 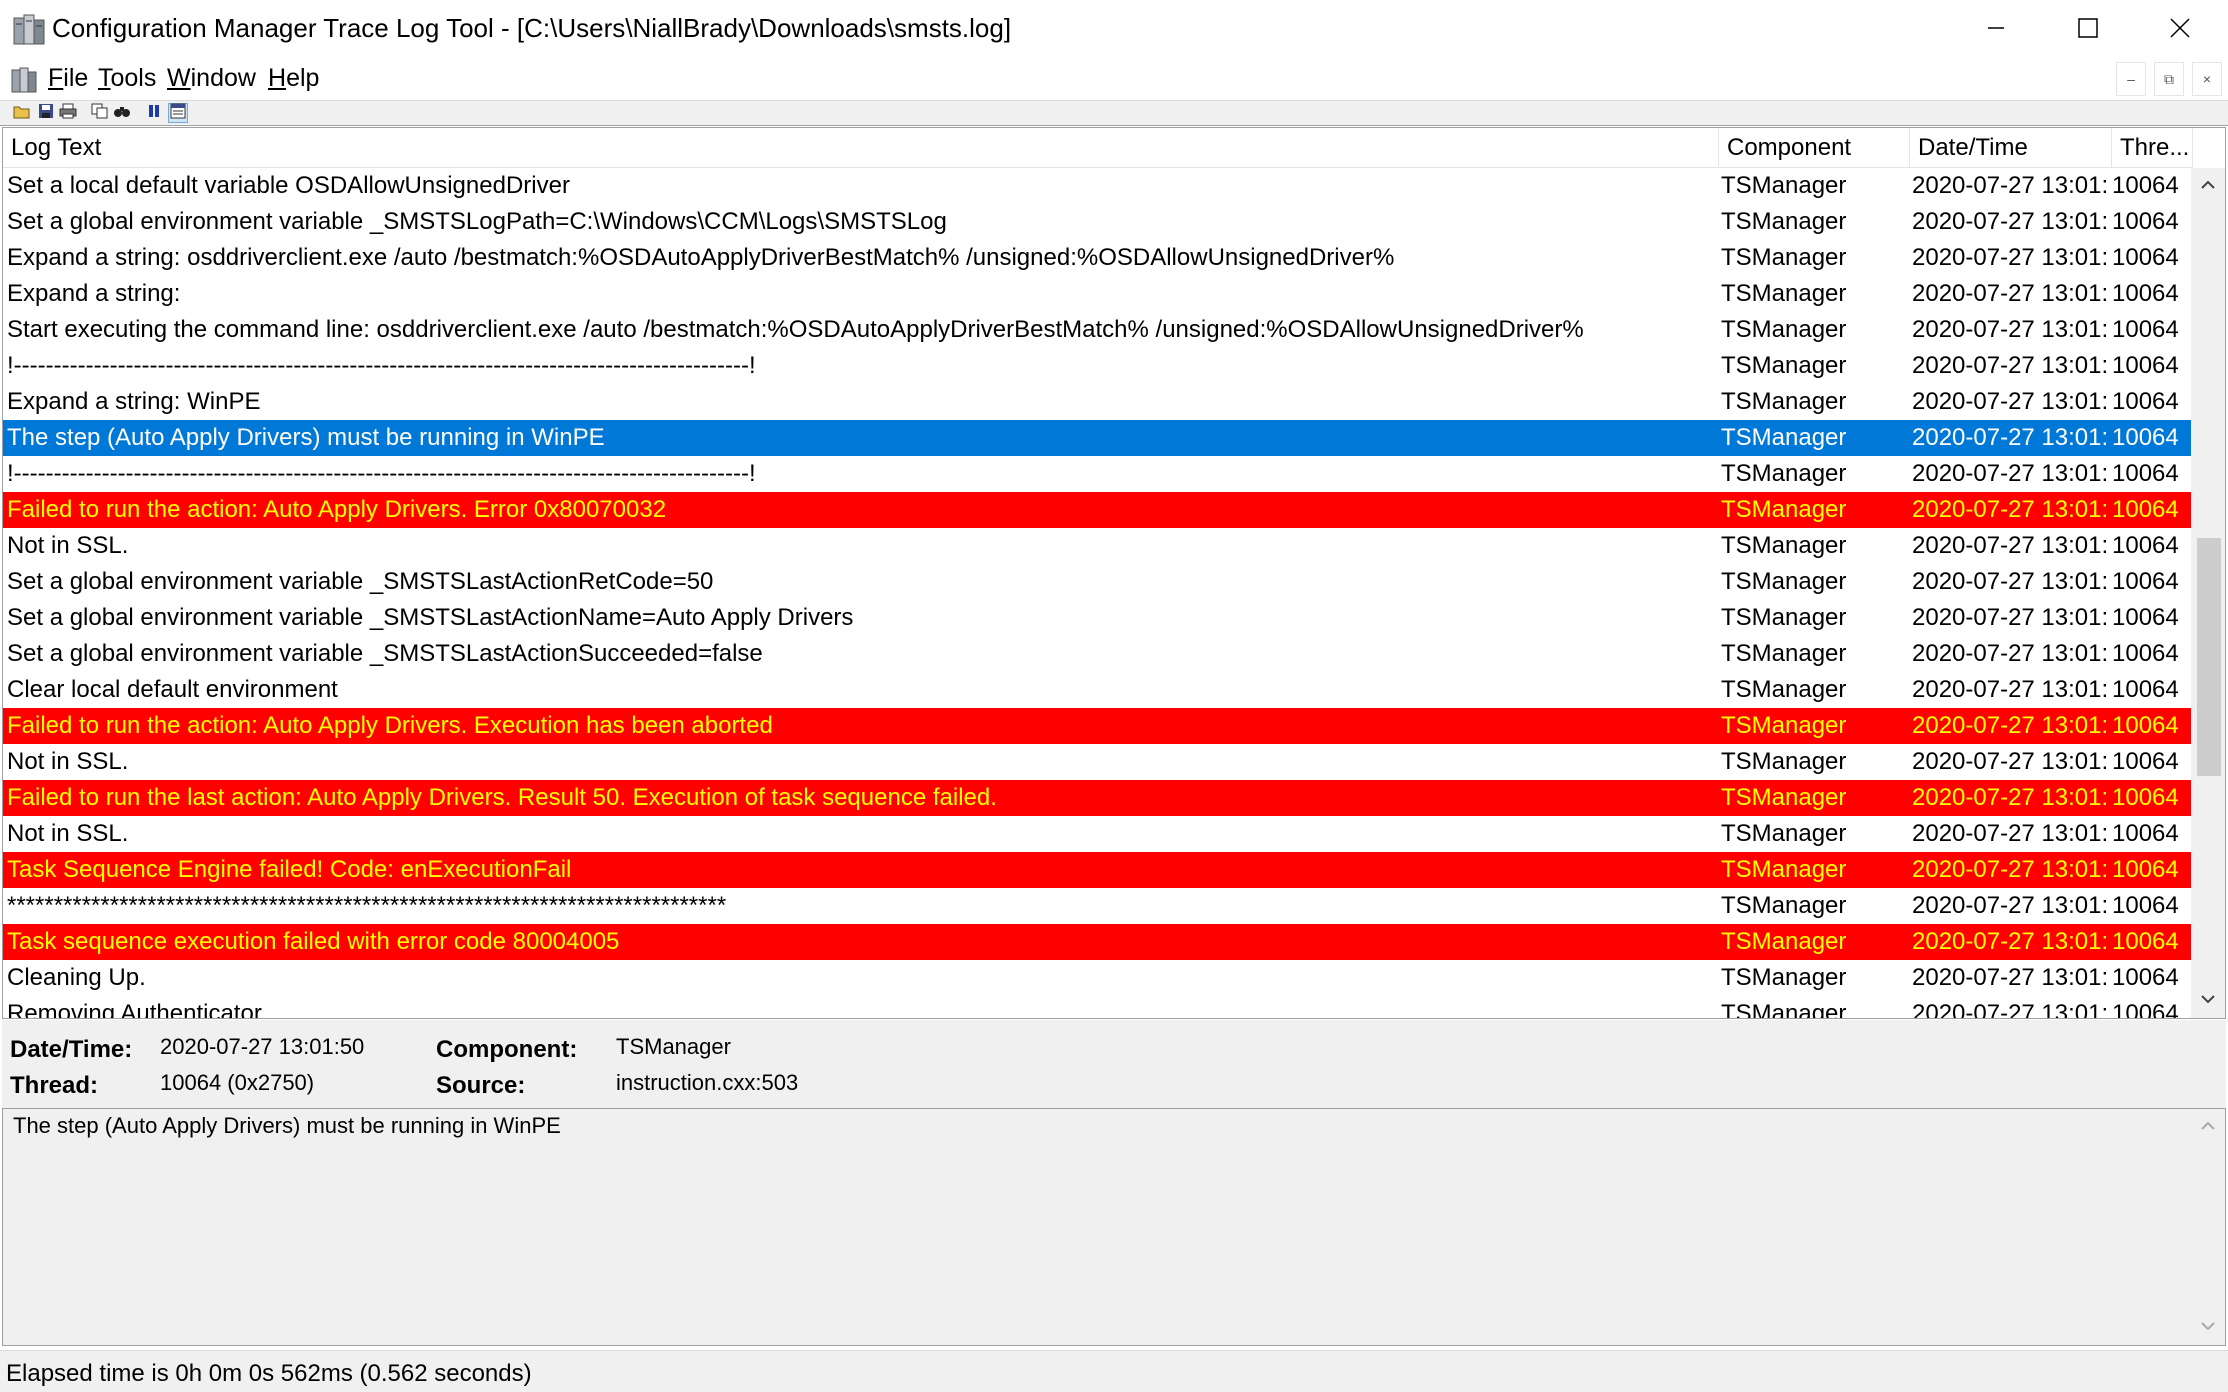 I want to click on log-text-cell: Expand a string:, so click(x=94, y=293).